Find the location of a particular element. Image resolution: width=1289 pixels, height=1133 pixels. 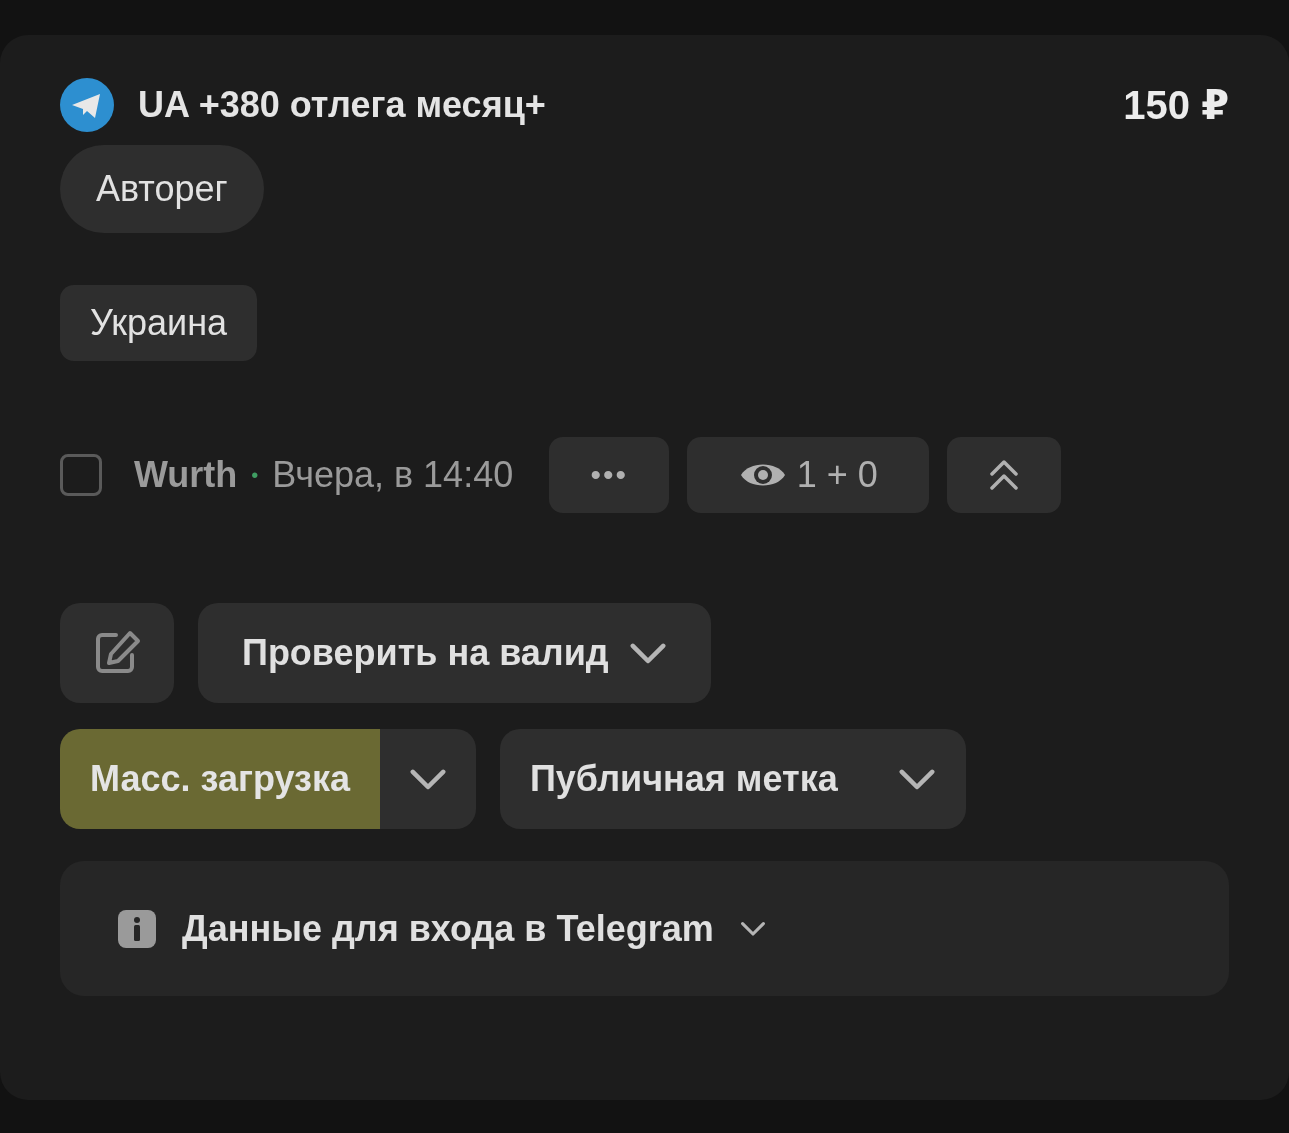

login-data-label: Данные для входа в Telegram is located at coordinates (448, 928).